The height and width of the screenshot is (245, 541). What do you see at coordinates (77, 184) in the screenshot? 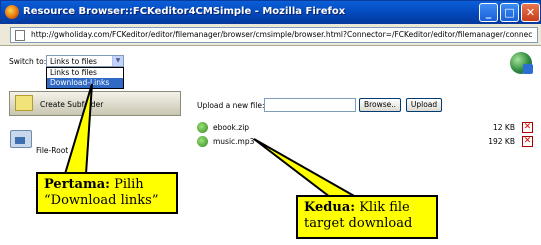
I see `callout-first-bold: Pertama:` at bounding box center [77, 184].